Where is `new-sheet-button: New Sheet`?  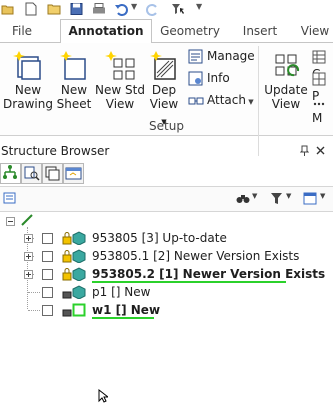
new-sheet-button: New Sheet is located at coordinates (74, 80).